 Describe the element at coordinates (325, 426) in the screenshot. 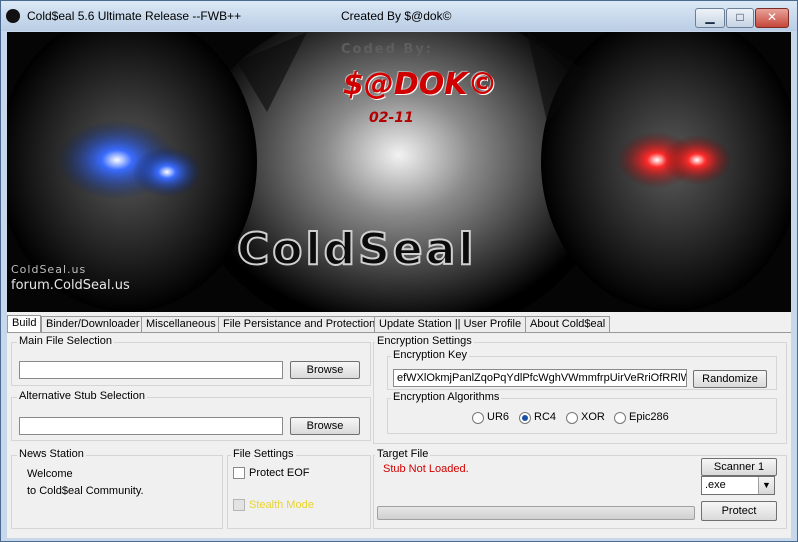

I see `alt-stub-browse-button: Browse` at that location.